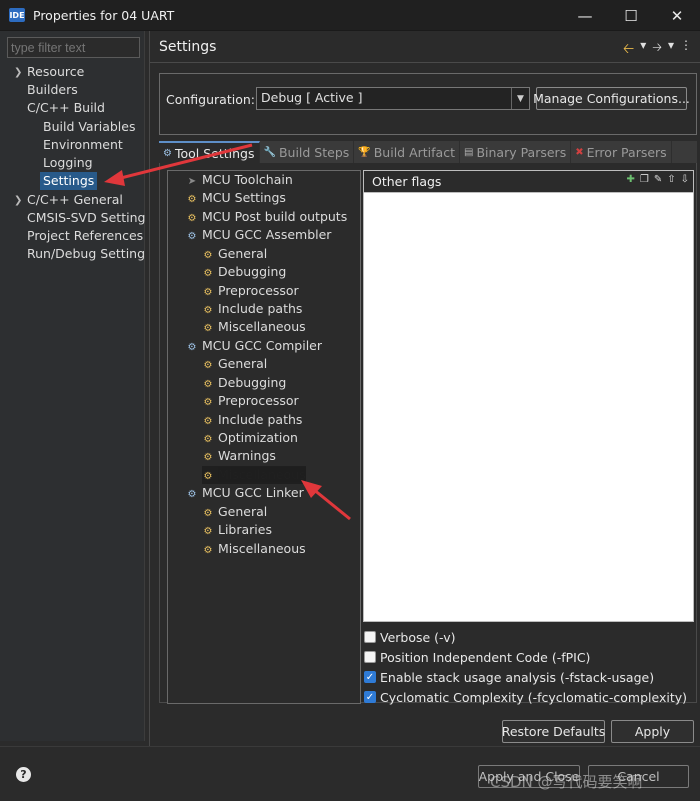  What do you see at coordinates (370, 637) in the screenshot?
I see `verbose-checkbox` at bounding box center [370, 637].